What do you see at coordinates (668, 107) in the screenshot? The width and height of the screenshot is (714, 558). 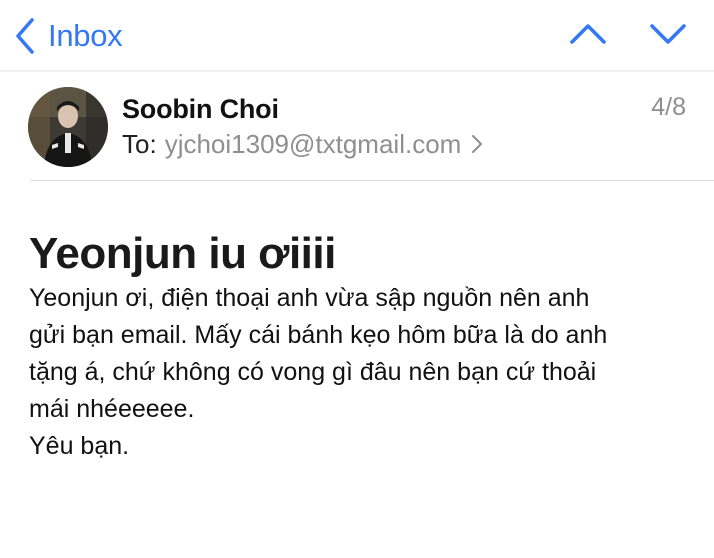 I see `message-position: 4/8` at bounding box center [668, 107].